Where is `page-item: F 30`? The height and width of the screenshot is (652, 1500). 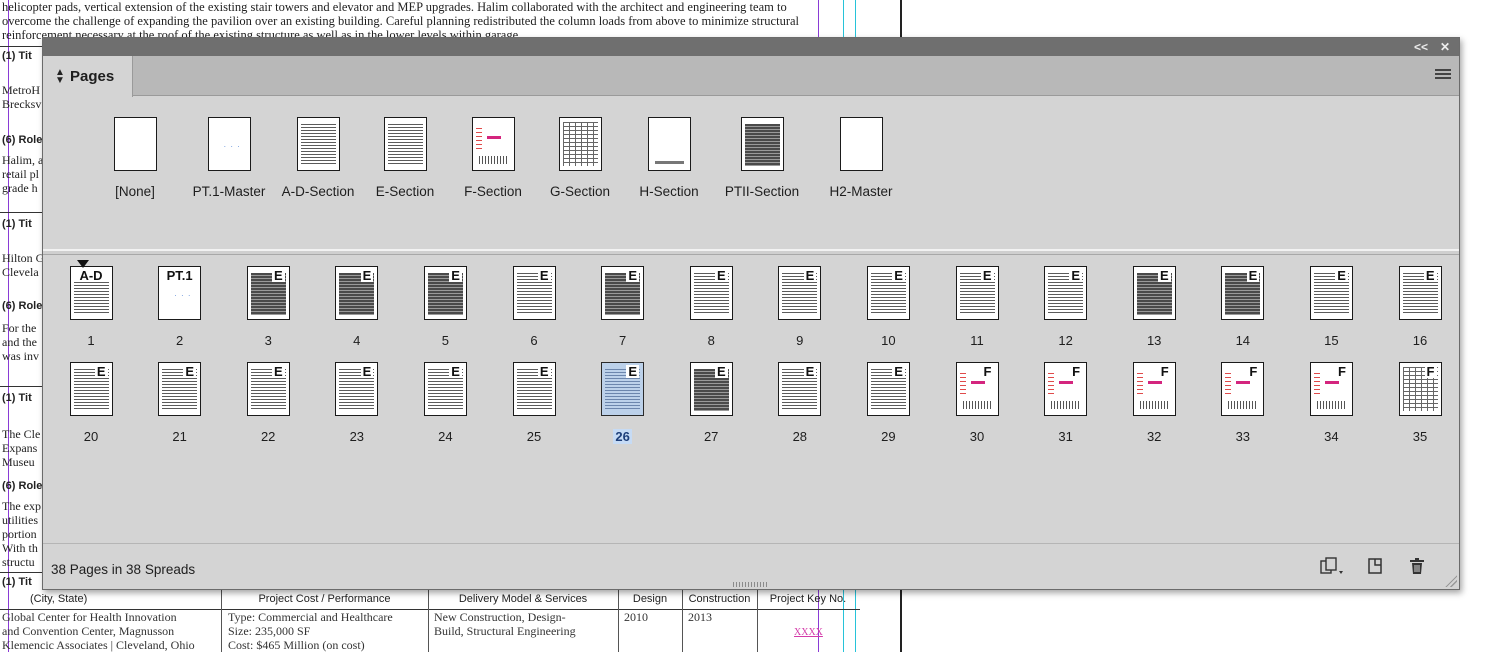
page-item: F 30 is located at coordinates (977, 404).